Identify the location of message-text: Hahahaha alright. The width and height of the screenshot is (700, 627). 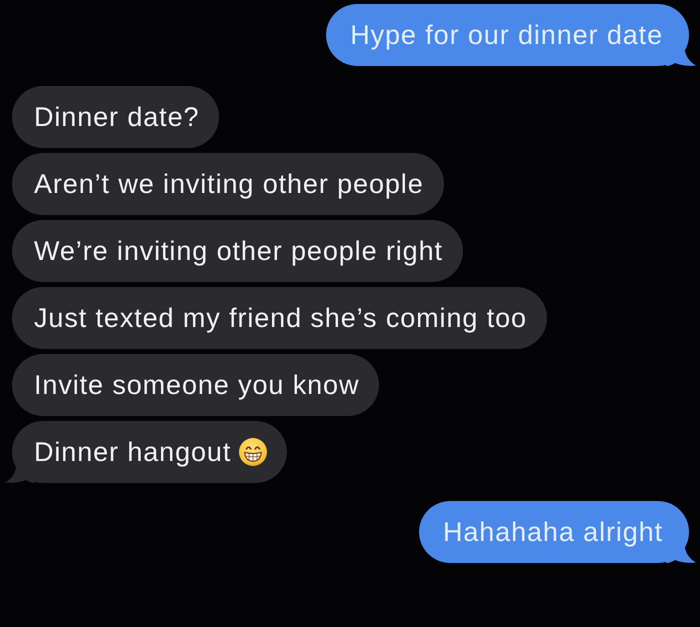
(552, 532).